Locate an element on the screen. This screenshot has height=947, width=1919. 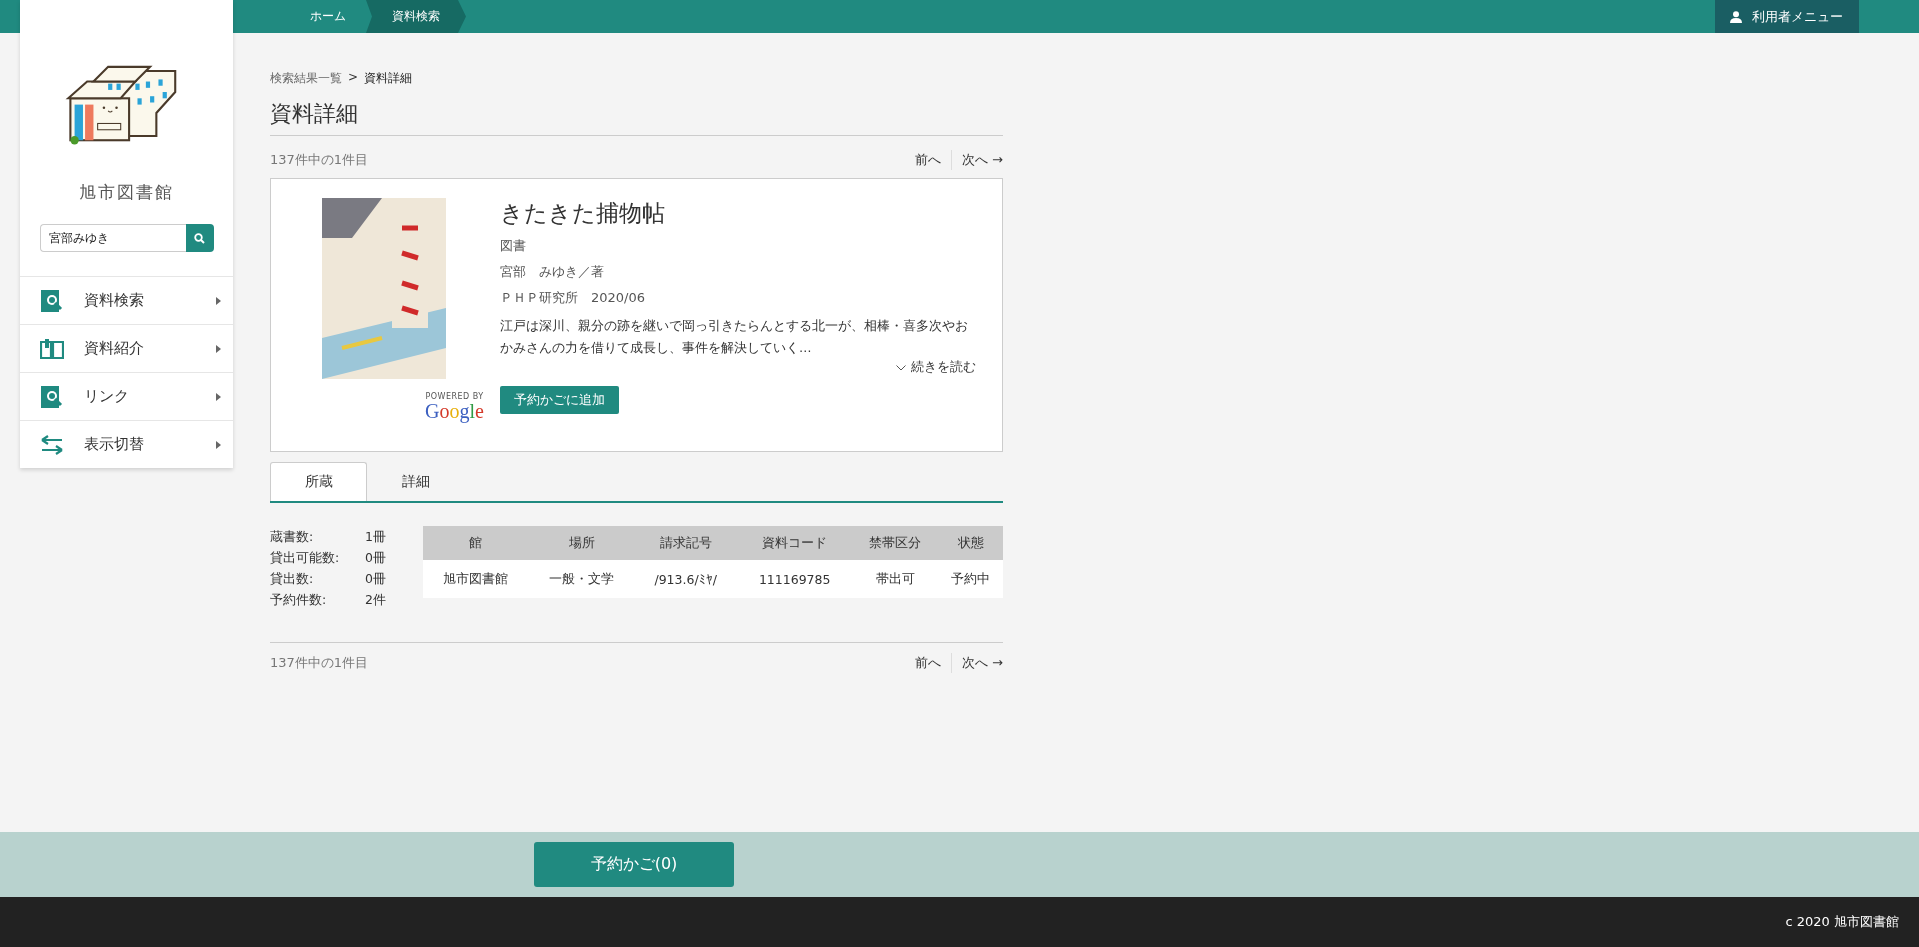
stat-label: 貸出可能数: is located at coordinates (305, 558).